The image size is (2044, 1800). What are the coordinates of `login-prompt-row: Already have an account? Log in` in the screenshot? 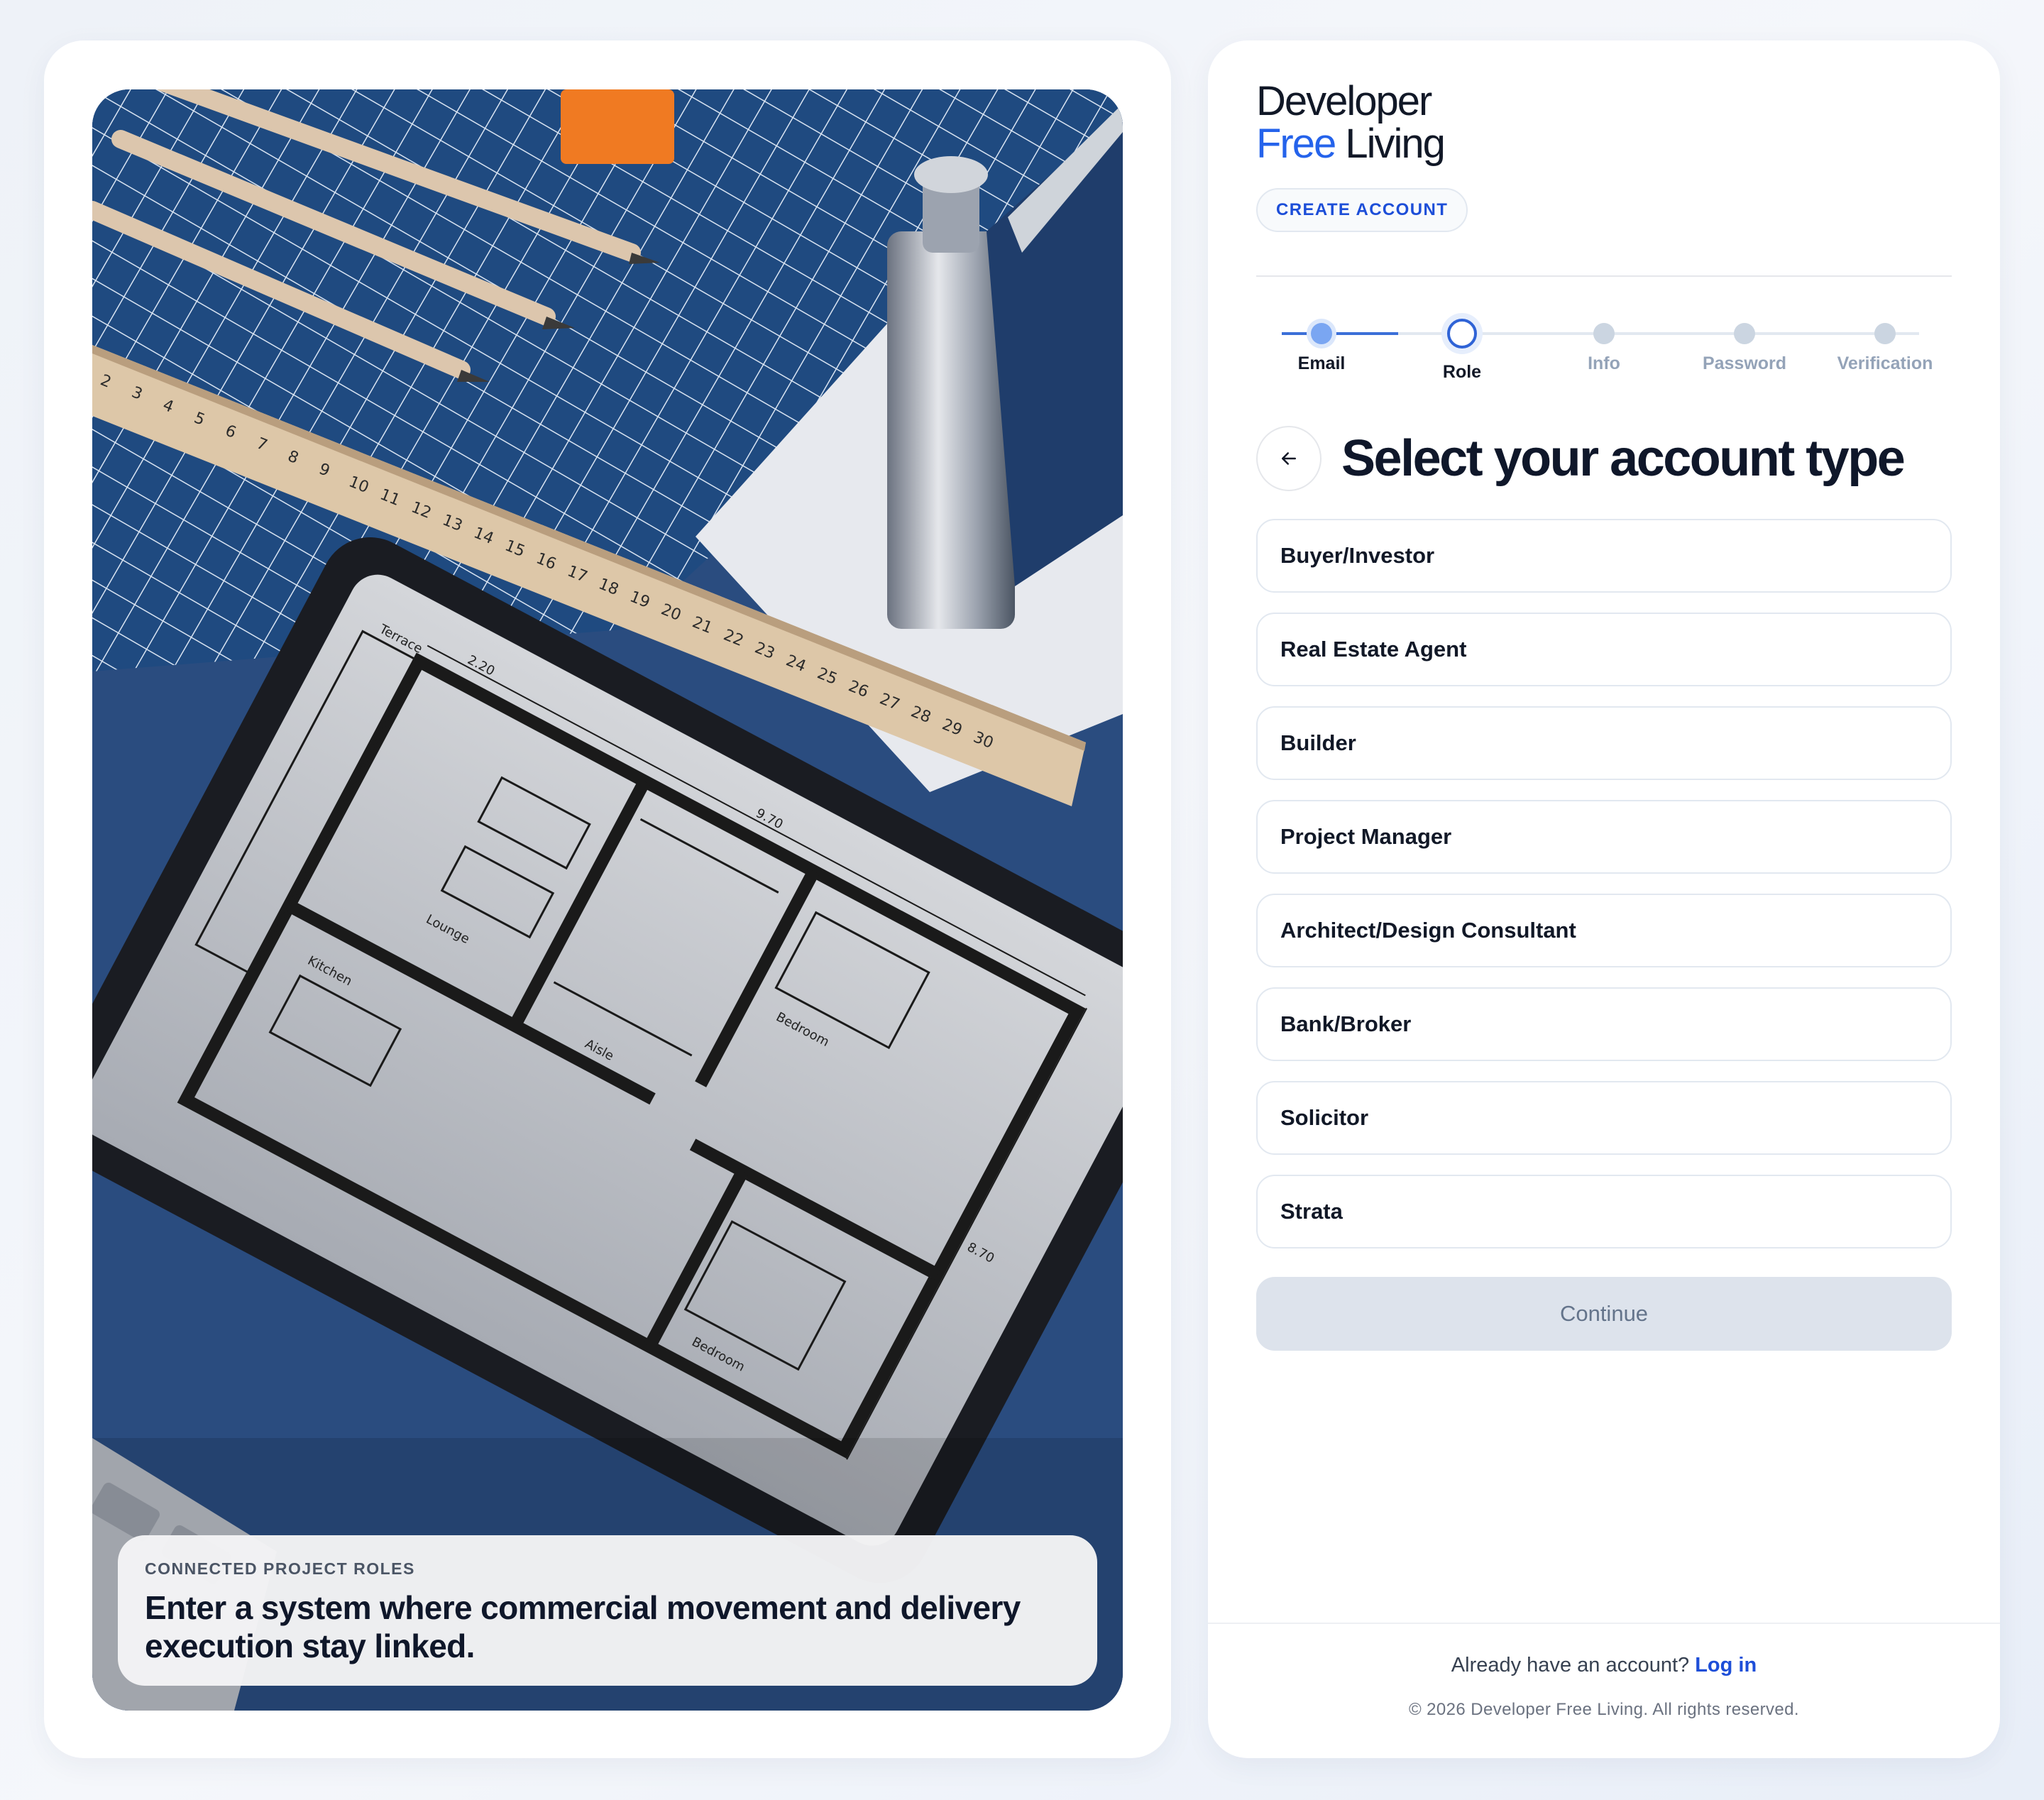 It's located at (1604, 1665).